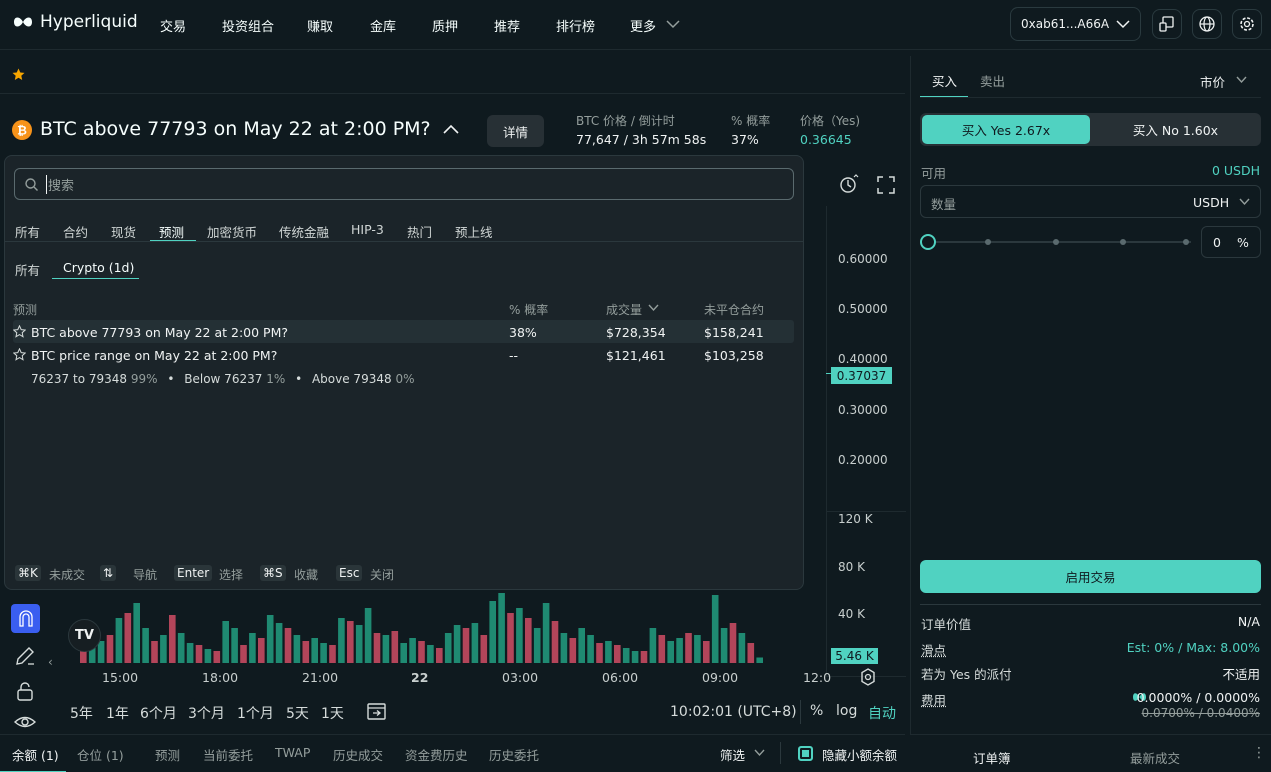 This screenshot has height=772, width=1271. What do you see at coordinates (849, 185) in the screenshot?
I see `indicator-icon` at bounding box center [849, 185].